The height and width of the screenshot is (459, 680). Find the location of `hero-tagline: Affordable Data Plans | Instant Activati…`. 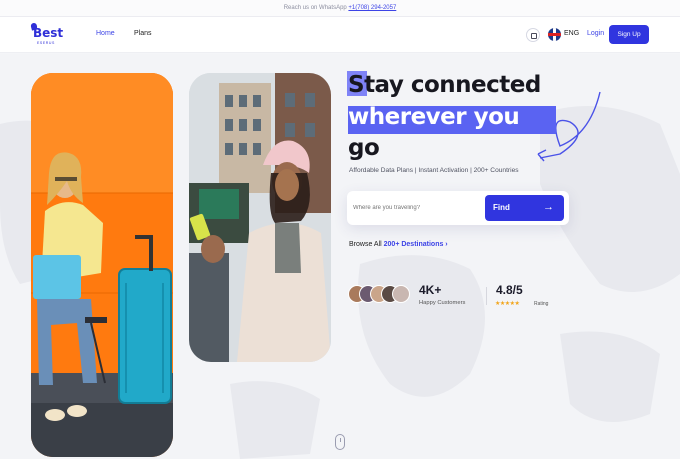

hero-tagline: Affordable Data Plans | Instant Activati… is located at coordinates (434, 170).